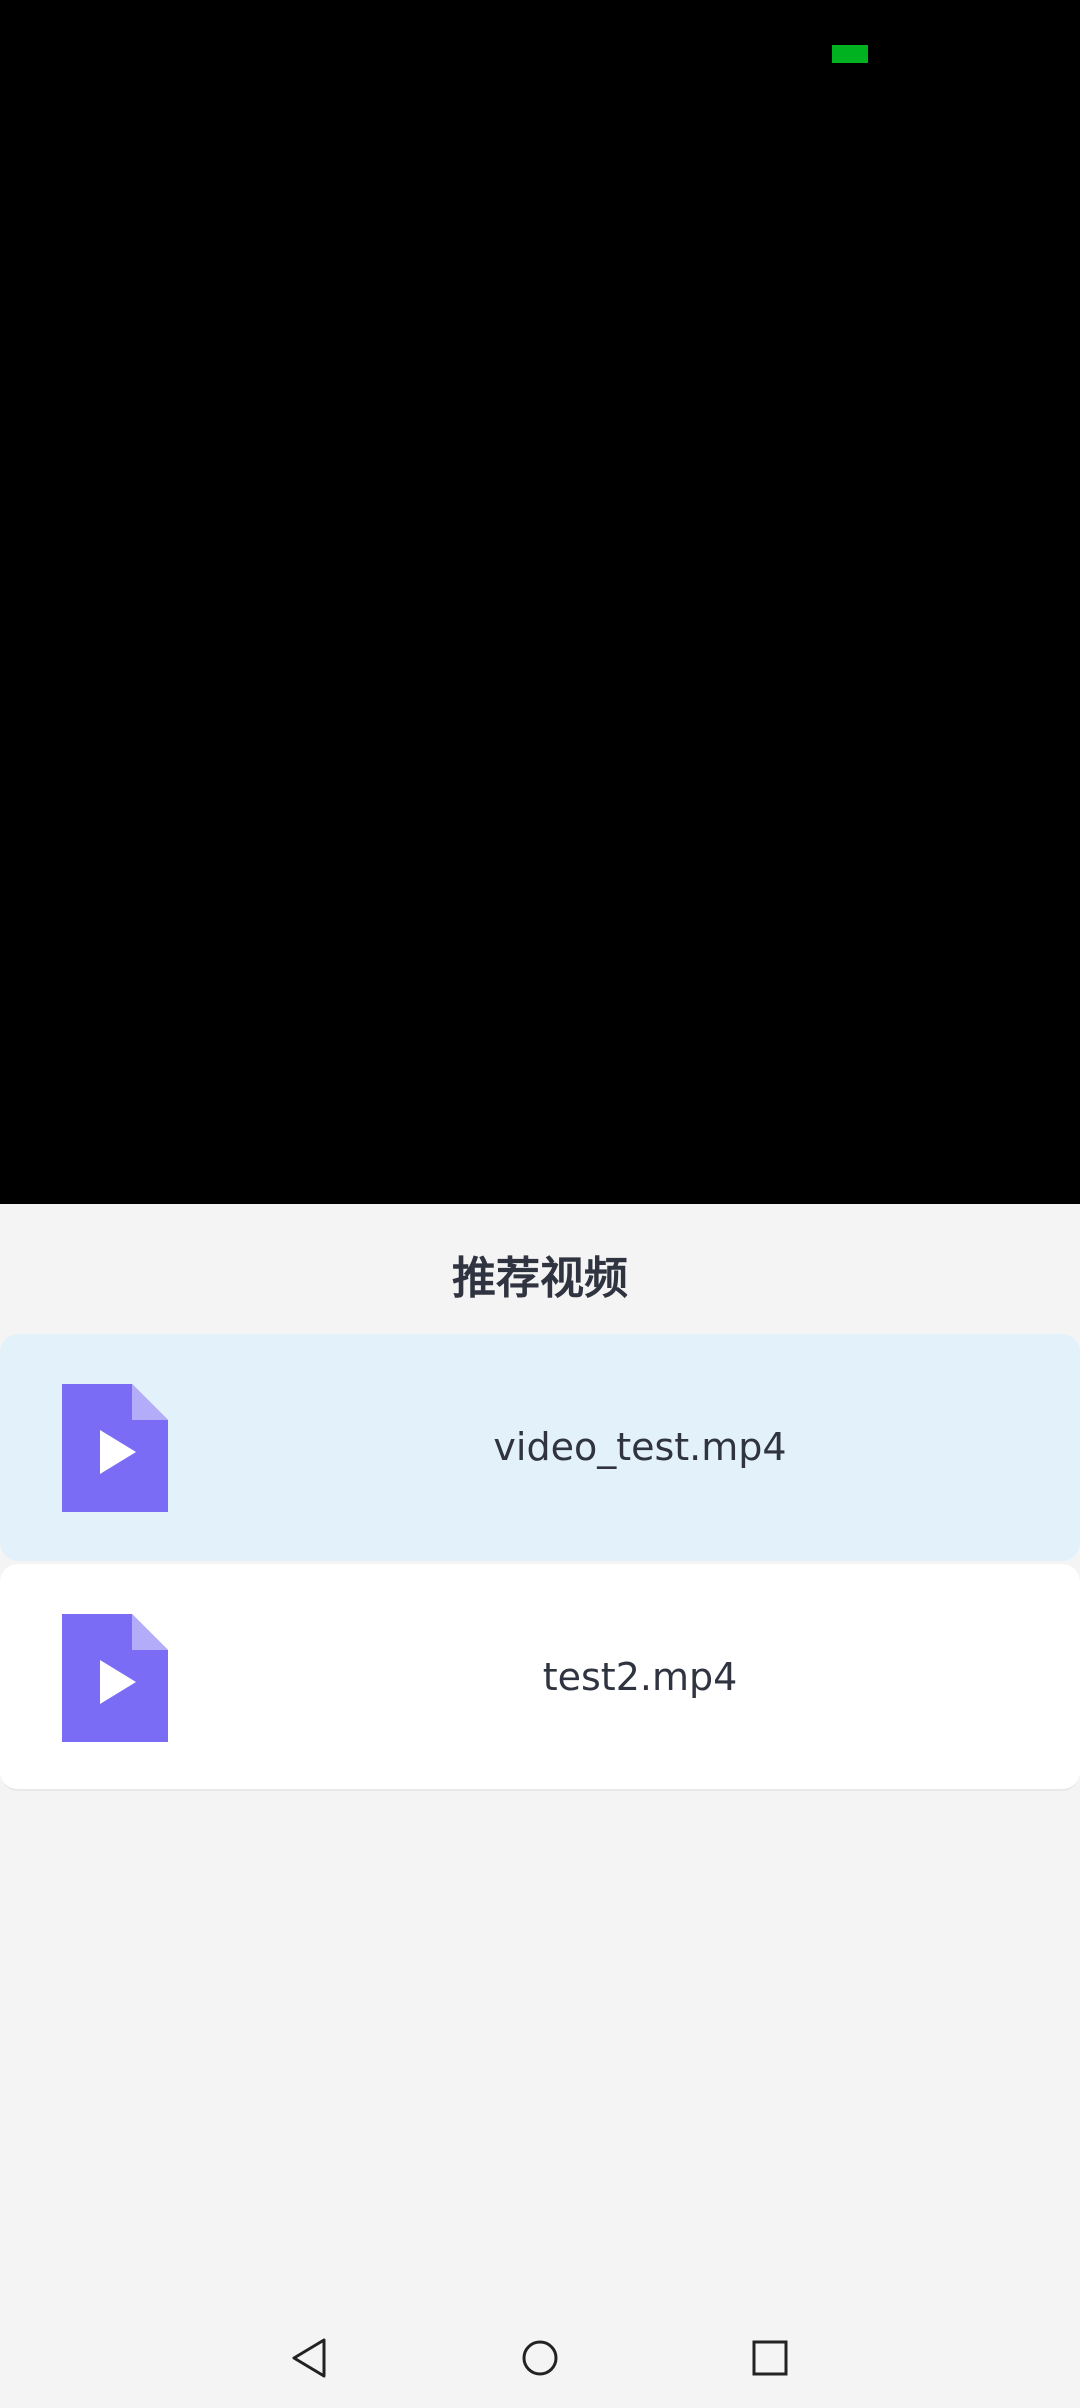 This screenshot has width=1080, height=2408. What do you see at coordinates (540, 1278) in the screenshot?
I see `section-title: 推荐视频` at bounding box center [540, 1278].